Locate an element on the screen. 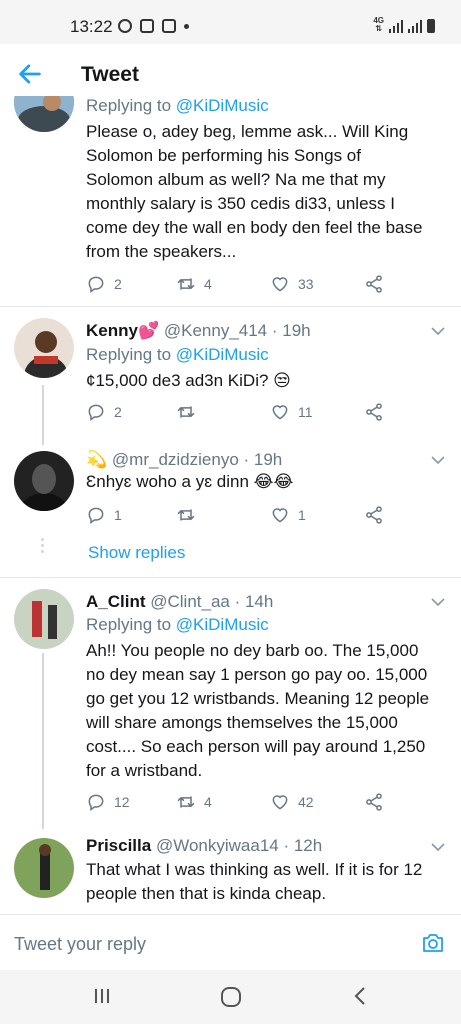 Image resolution: width=461 pixels, height=1024 pixels. reply-button: 12 is located at coordinates (108, 802).